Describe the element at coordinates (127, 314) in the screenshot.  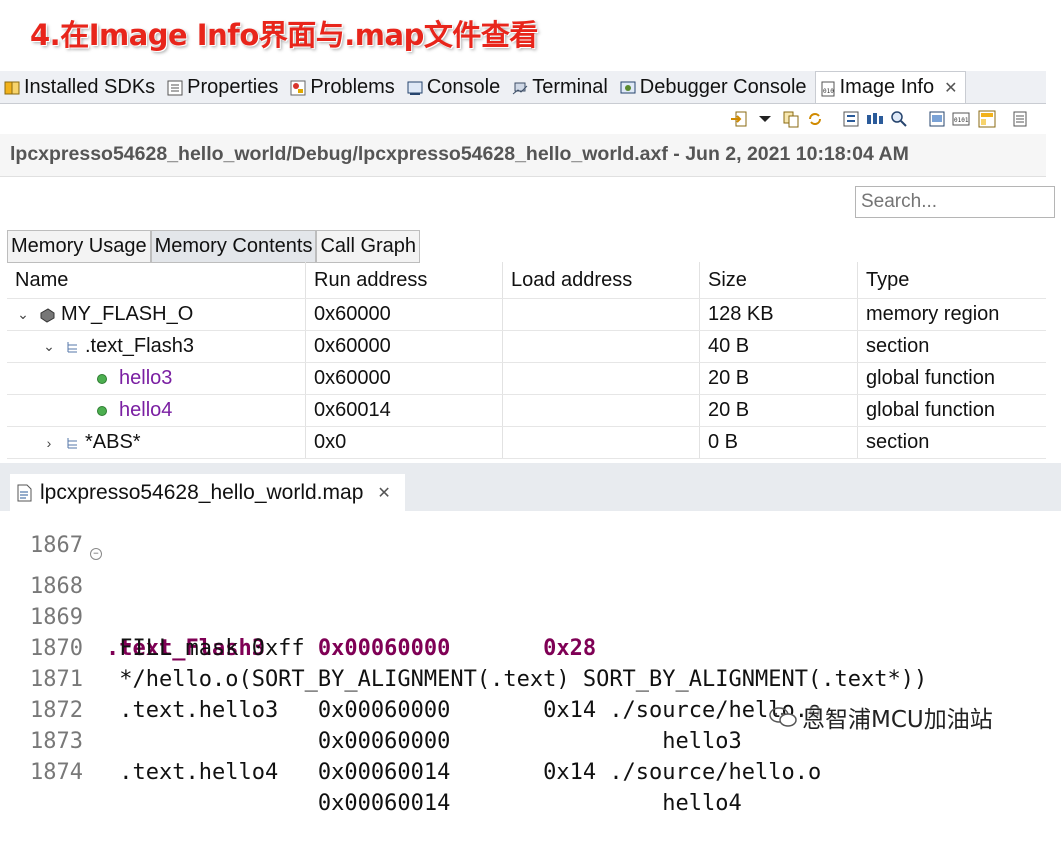
I see `row-name: MY_FLASH_O` at that location.